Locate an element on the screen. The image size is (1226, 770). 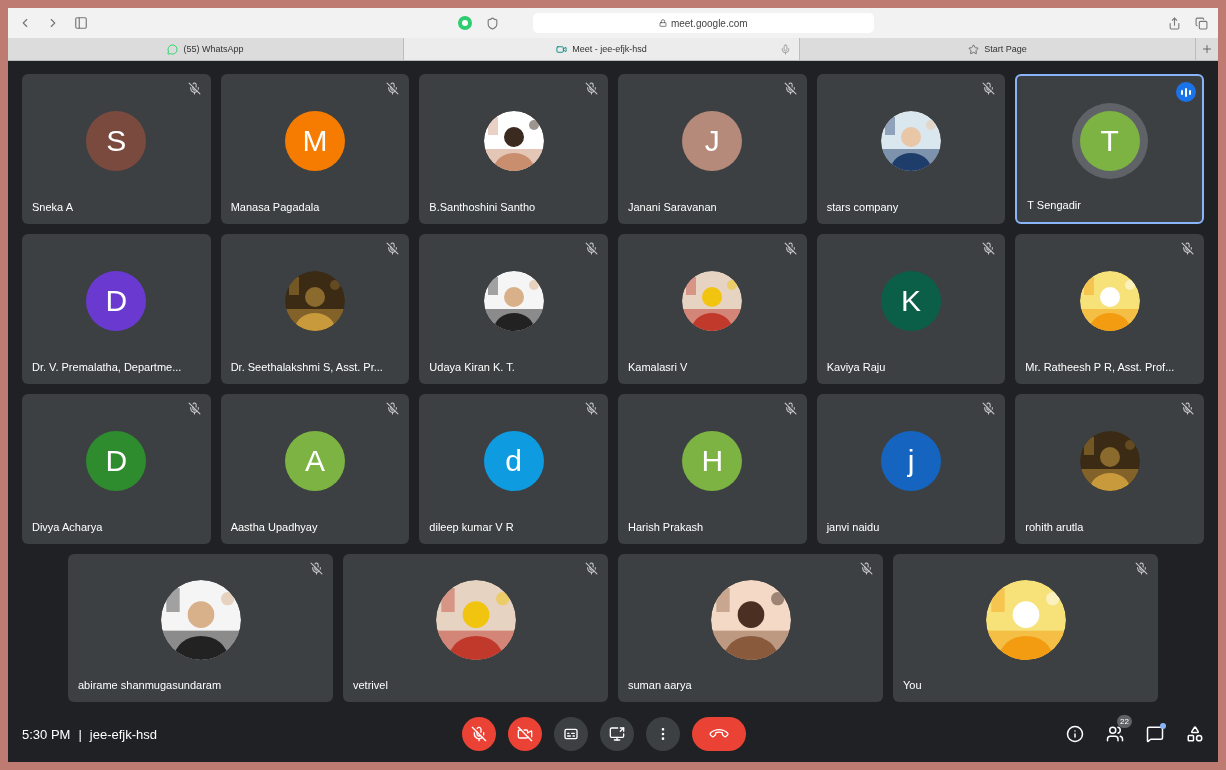
present-screen-icon is located at coordinates (617, 734).